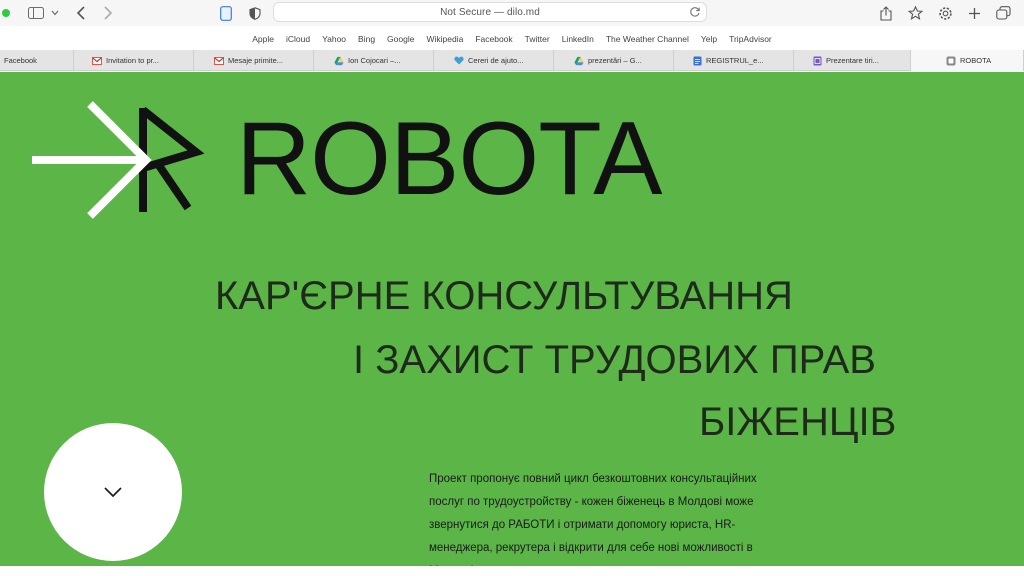 This screenshot has height=576, width=1024. What do you see at coordinates (798, 422) in the screenshot?
I see `headline-line-3: БІЖЕНЦІВ` at bounding box center [798, 422].